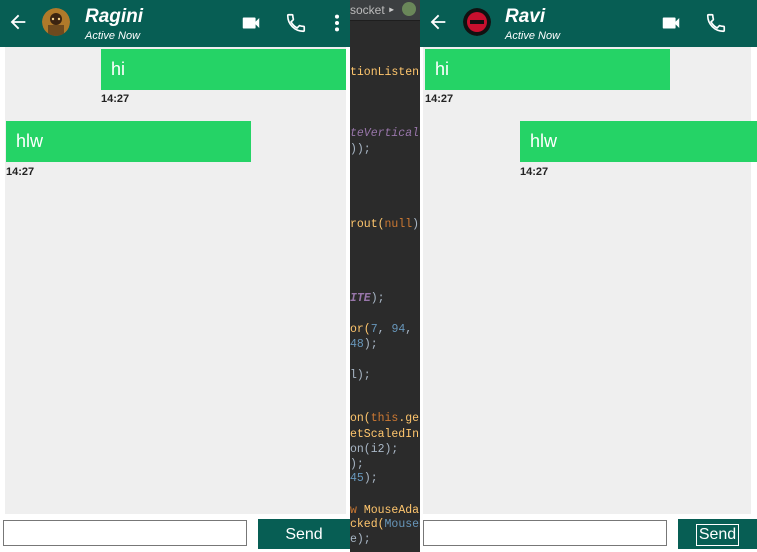 This screenshot has width=757, height=552. Describe the element at coordinates (638, 141) in the screenshot. I see `message-bubble-sent: hlw` at that location.